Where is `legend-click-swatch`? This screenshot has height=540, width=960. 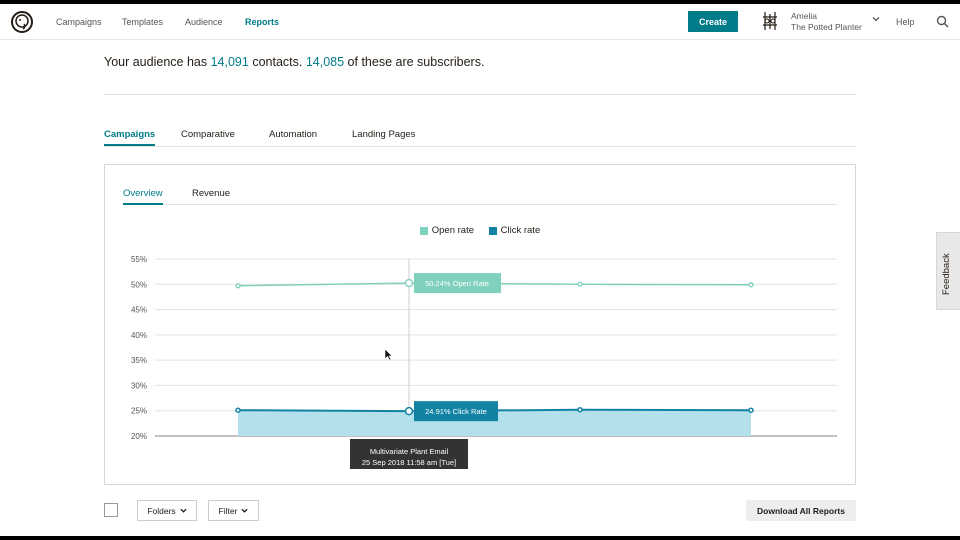 legend-click-swatch is located at coordinates (492, 230).